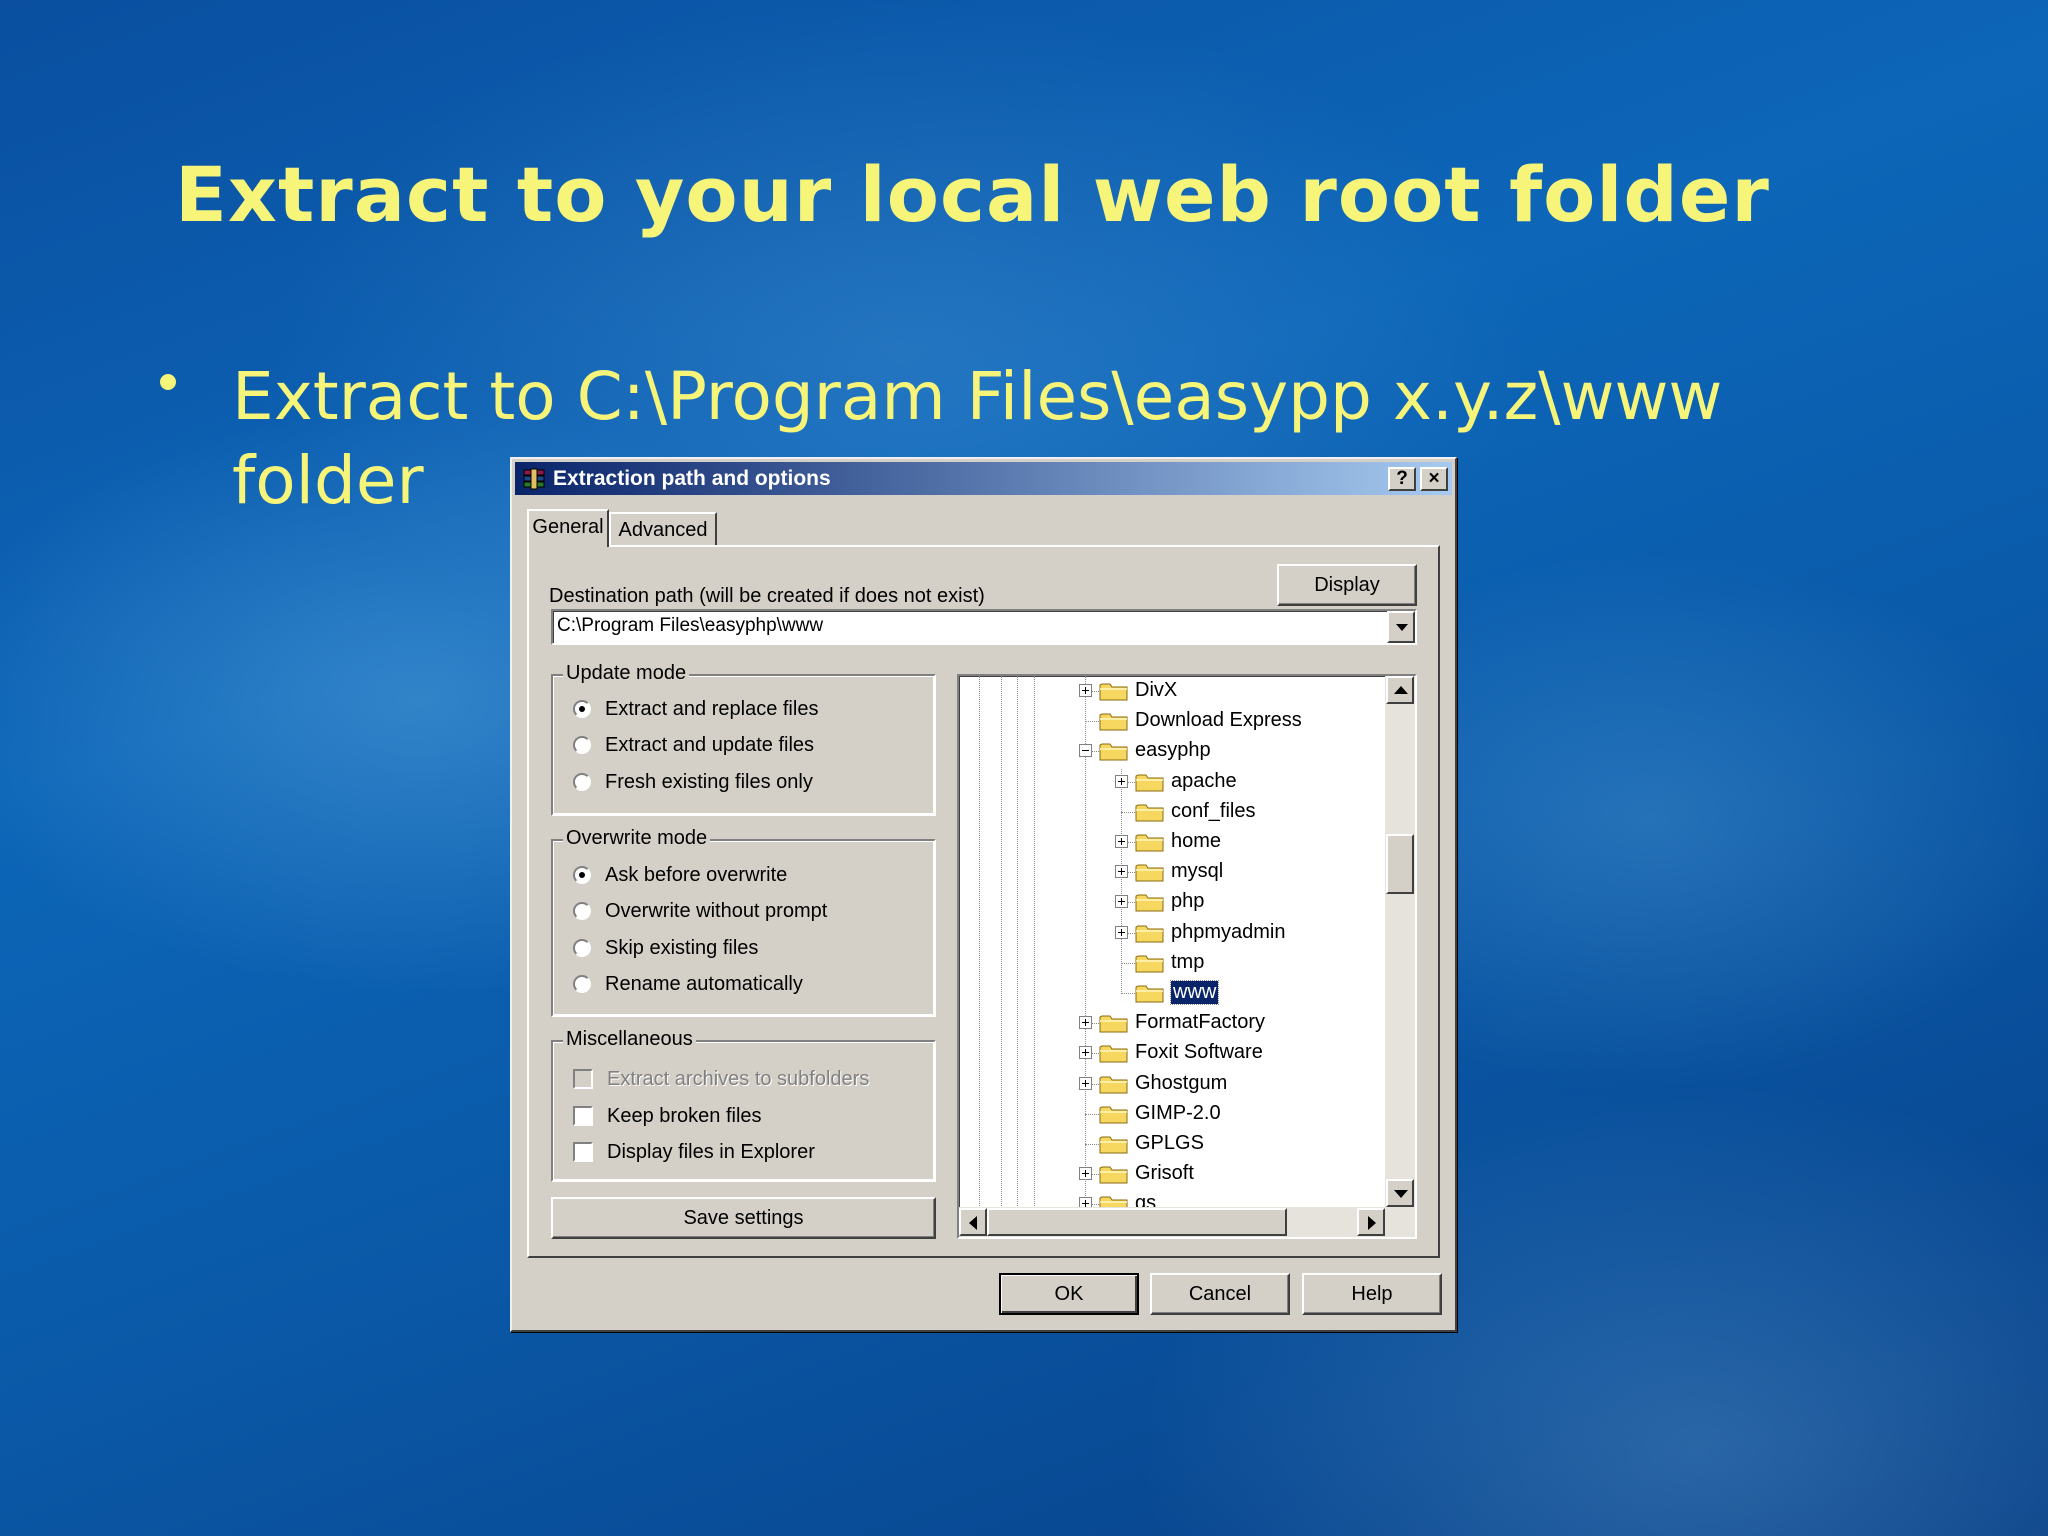 The width and height of the screenshot is (2048, 1536). Describe the element at coordinates (1372, 1294) in the screenshot. I see `help-button: Help` at that location.